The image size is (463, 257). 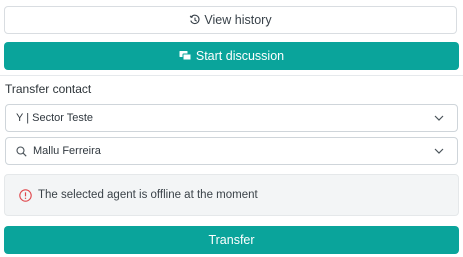 I want to click on view-history-button: View history, so click(x=230, y=20).